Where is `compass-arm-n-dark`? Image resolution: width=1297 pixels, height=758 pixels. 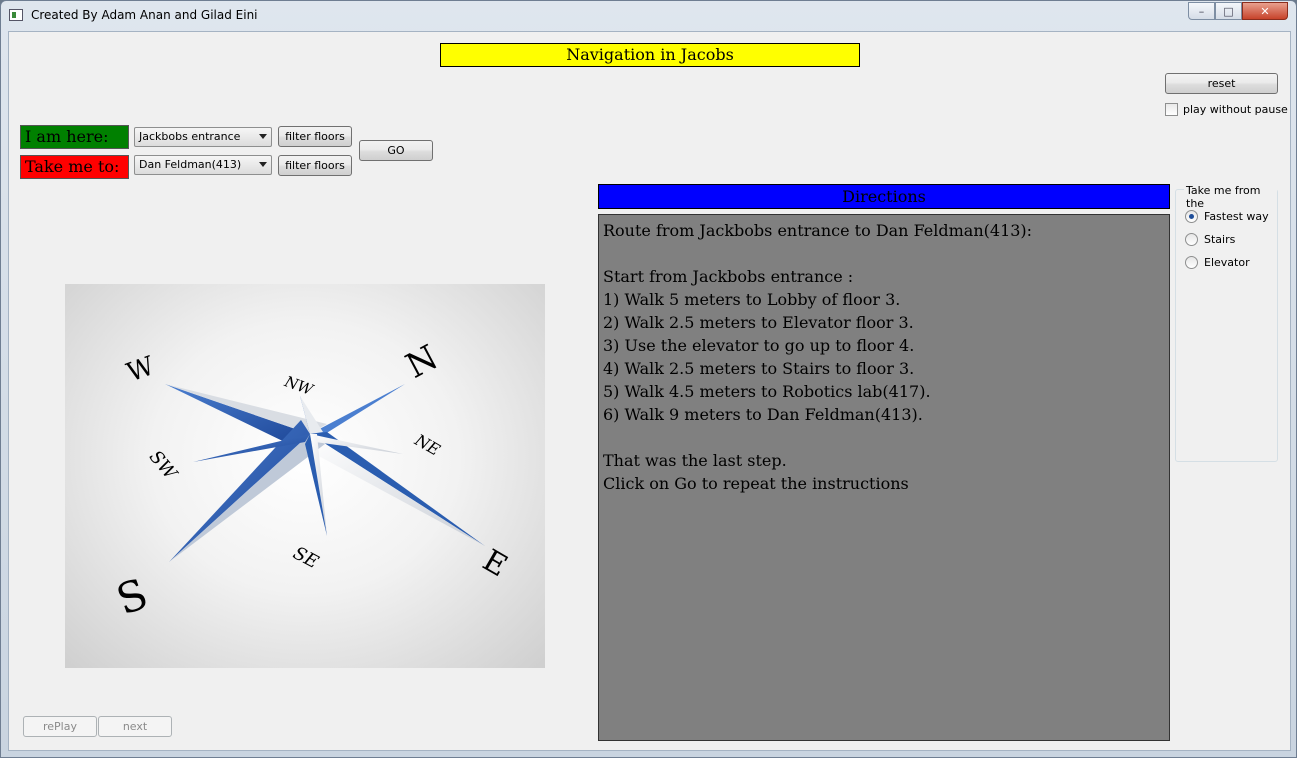
compass-arm-n-dark is located at coordinates (357, 409).